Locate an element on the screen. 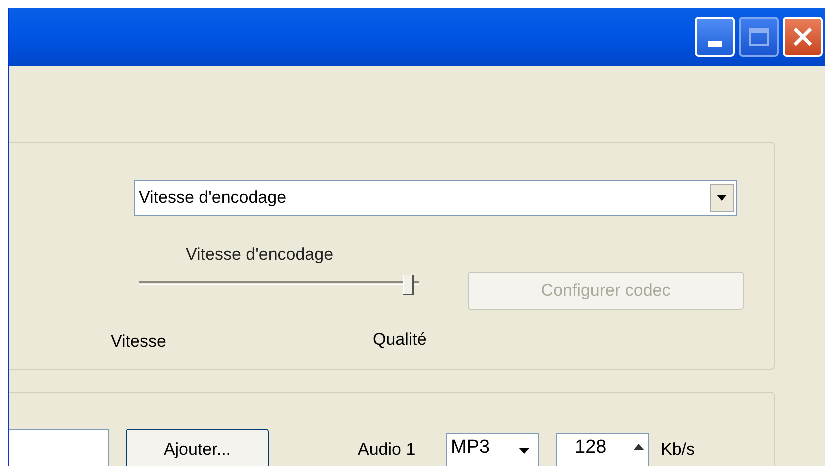 This screenshot has height=466, width=825. minimize-icon is located at coordinates (715, 44).